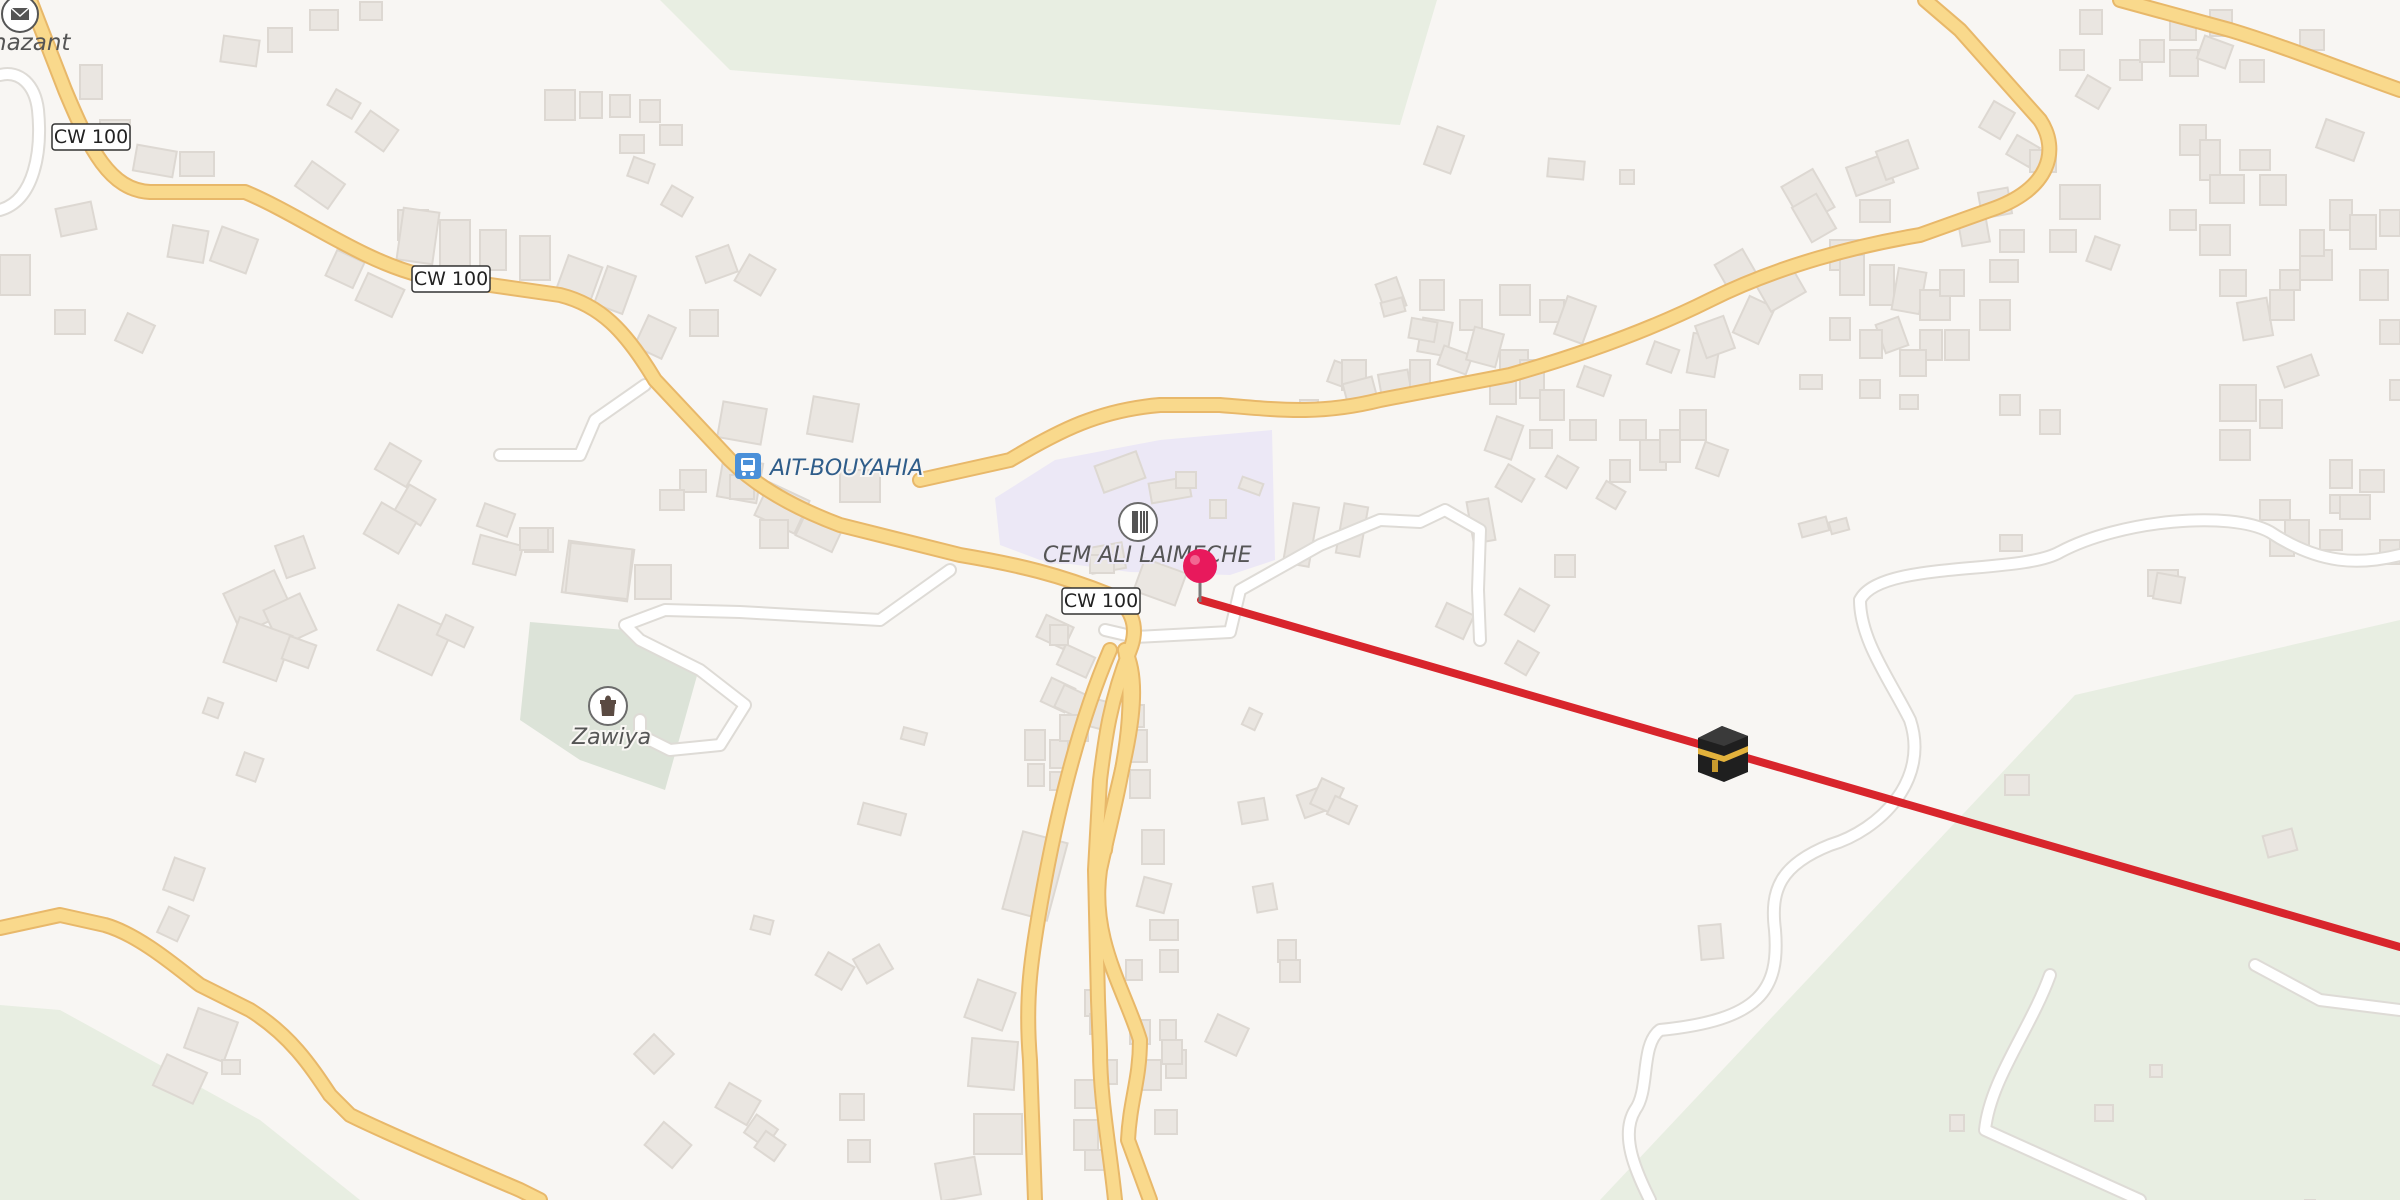  I want to click on bus-stop-label: AIT-BOUYAHIA, so click(845, 468).